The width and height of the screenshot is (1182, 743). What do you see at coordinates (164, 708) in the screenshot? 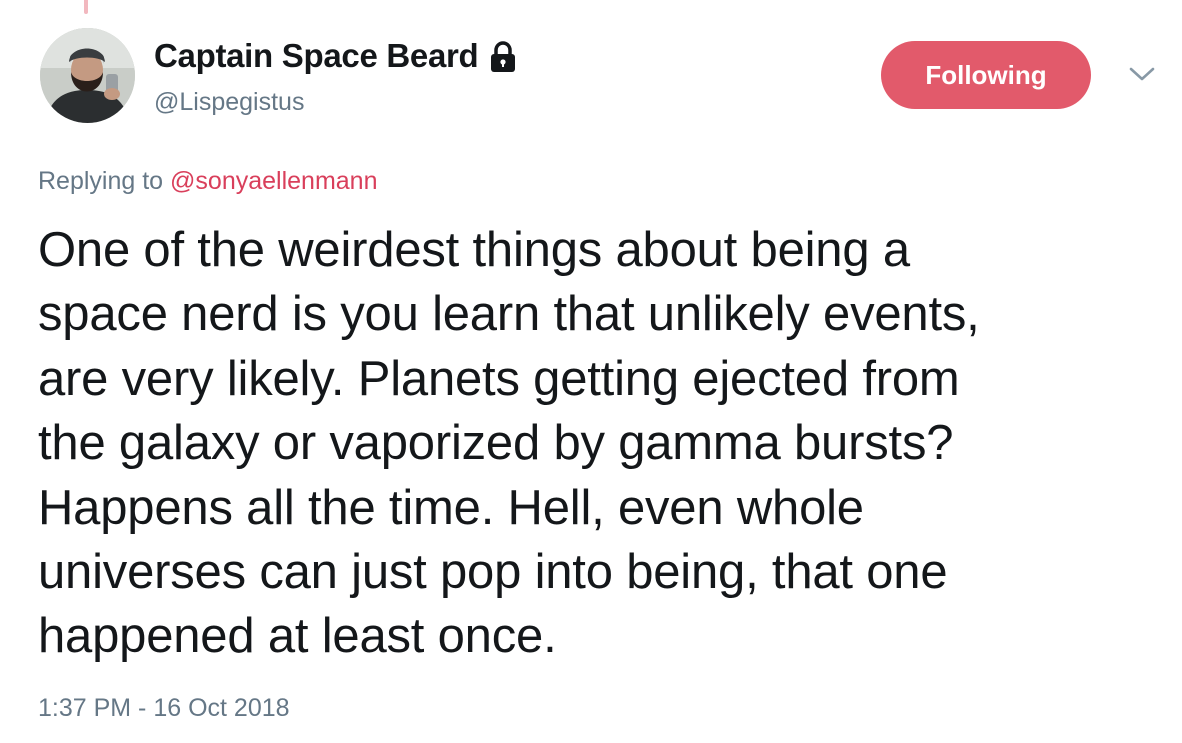
I see `tweet-timestamp: 1:37 PM - 16 Oct 2018` at bounding box center [164, 708].